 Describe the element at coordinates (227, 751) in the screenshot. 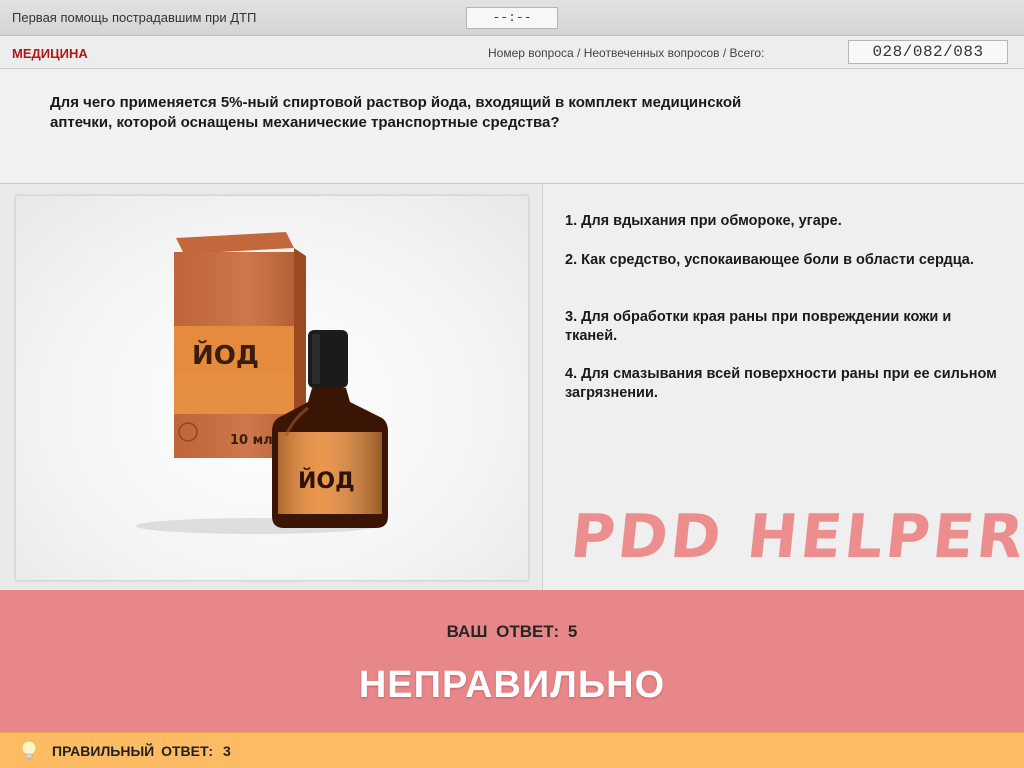

I see `correct-answer-value: 3` at that location.